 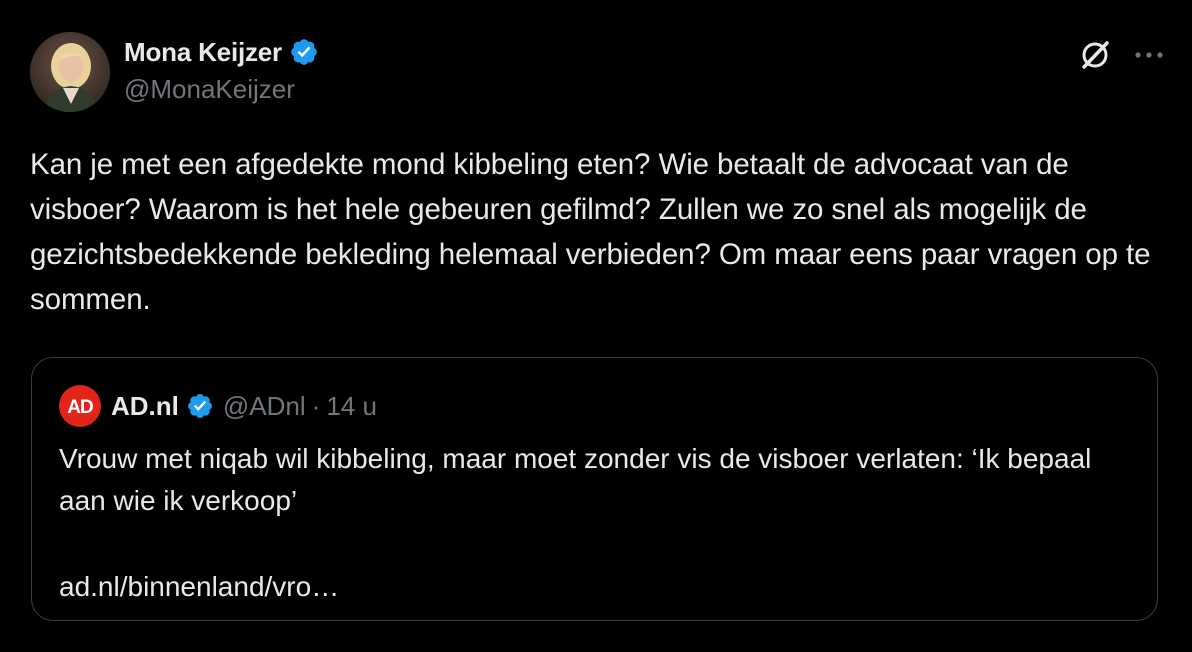 I want to click on quoted-tweet-time: 14 u, so click(x=351, y=406).